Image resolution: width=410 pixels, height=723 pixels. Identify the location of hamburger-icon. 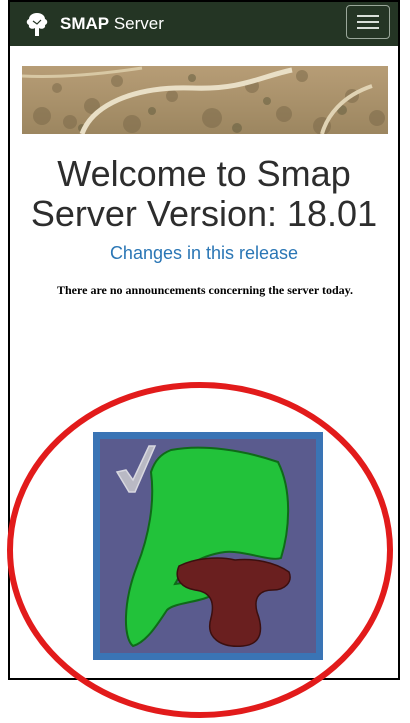
(368, 16).